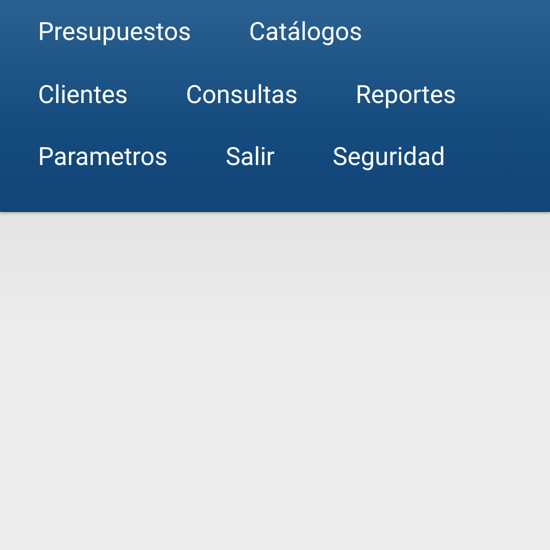 The image size is (550, 550). I want to click on menu-link: Clientes, so click(83, 96).